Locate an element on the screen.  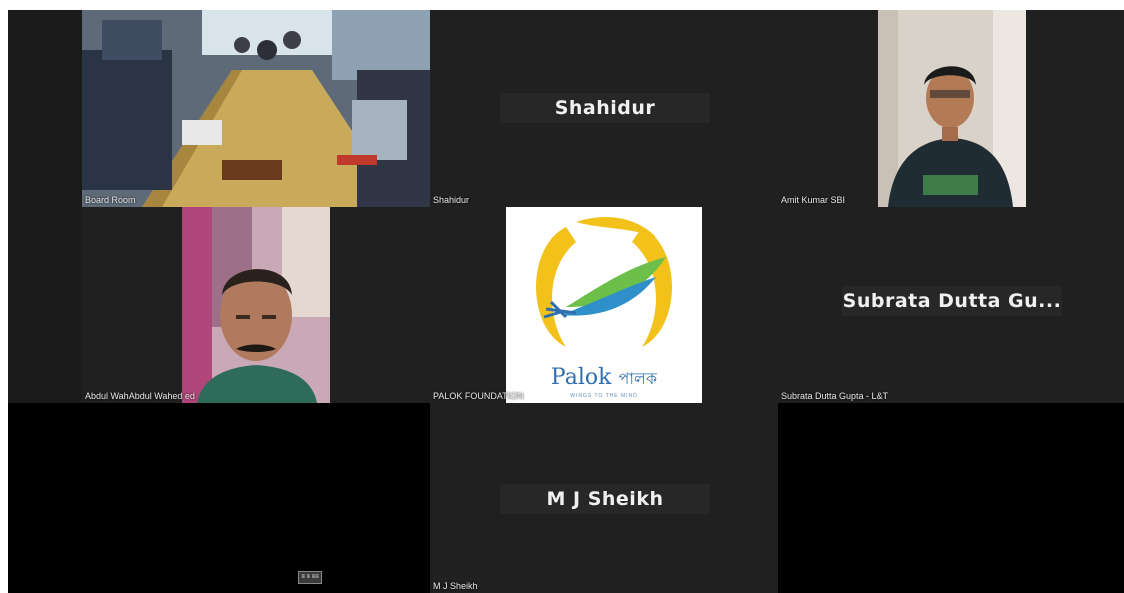
participant-name-label: Amit Kumar SBI is located at coordinates (813, 200).